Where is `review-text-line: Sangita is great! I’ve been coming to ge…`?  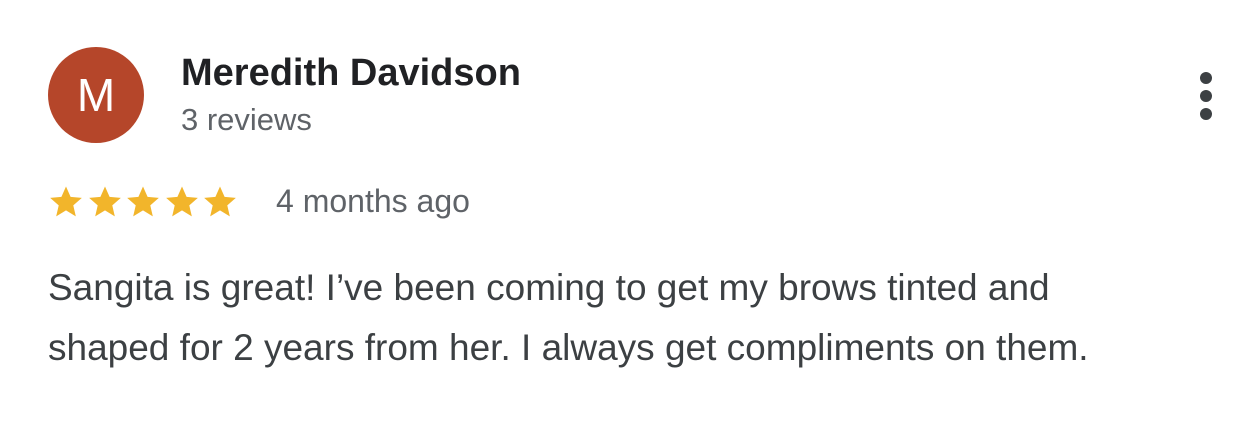 review-text-line: Sangita is great! I’ve been coming to ge… is located at coordinates (549, 287).